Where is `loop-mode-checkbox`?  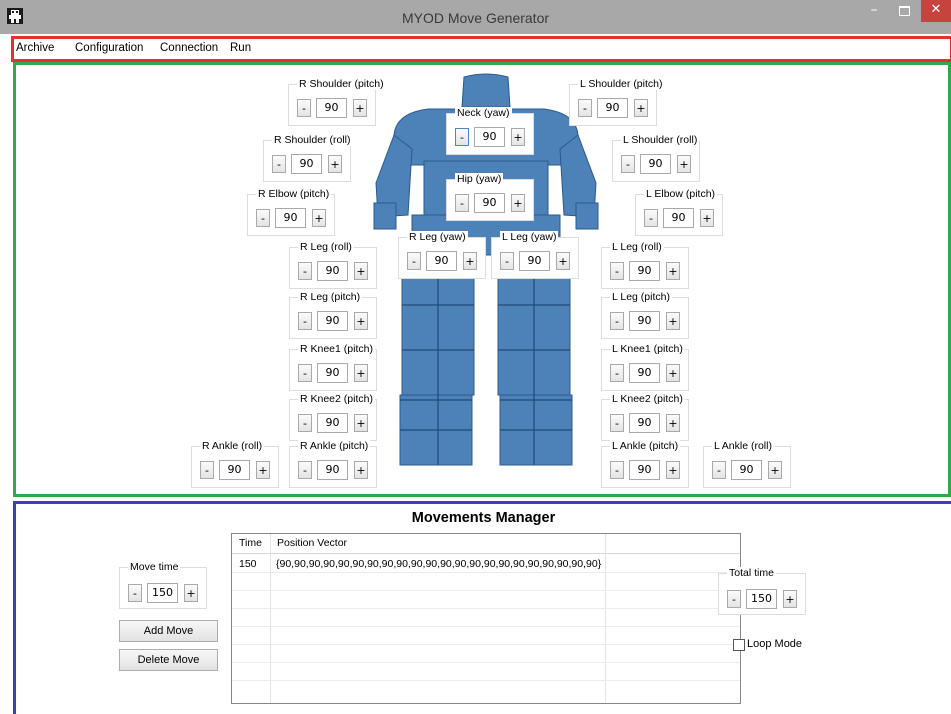
loop-mode-checkbox is located at coordinates (739, 645).